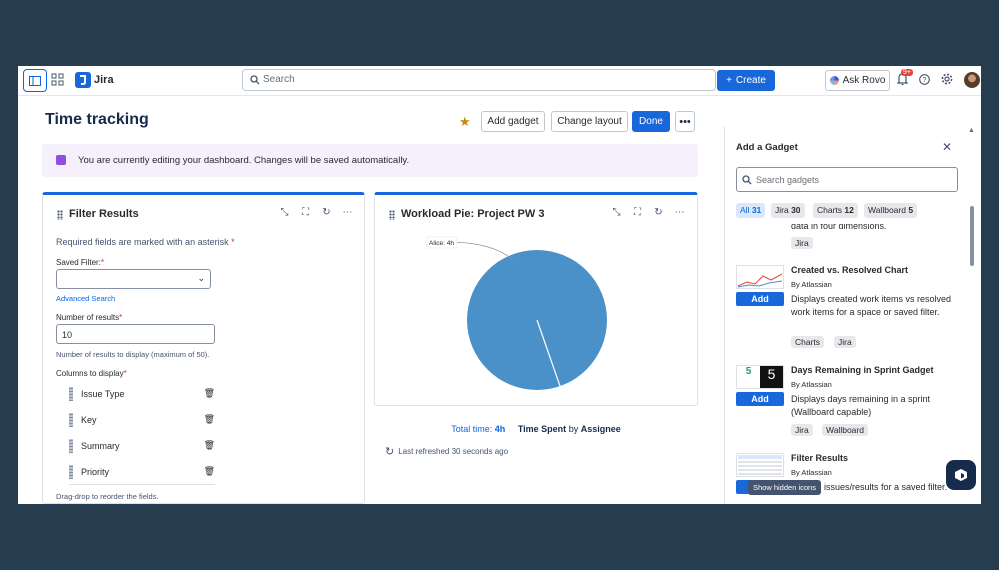 The height and width of the screenshot is (570, 999). What do you see at coordinates (750, 80) in the screenshot?
I see `create-label: Create` at bounding box center [750, 80].